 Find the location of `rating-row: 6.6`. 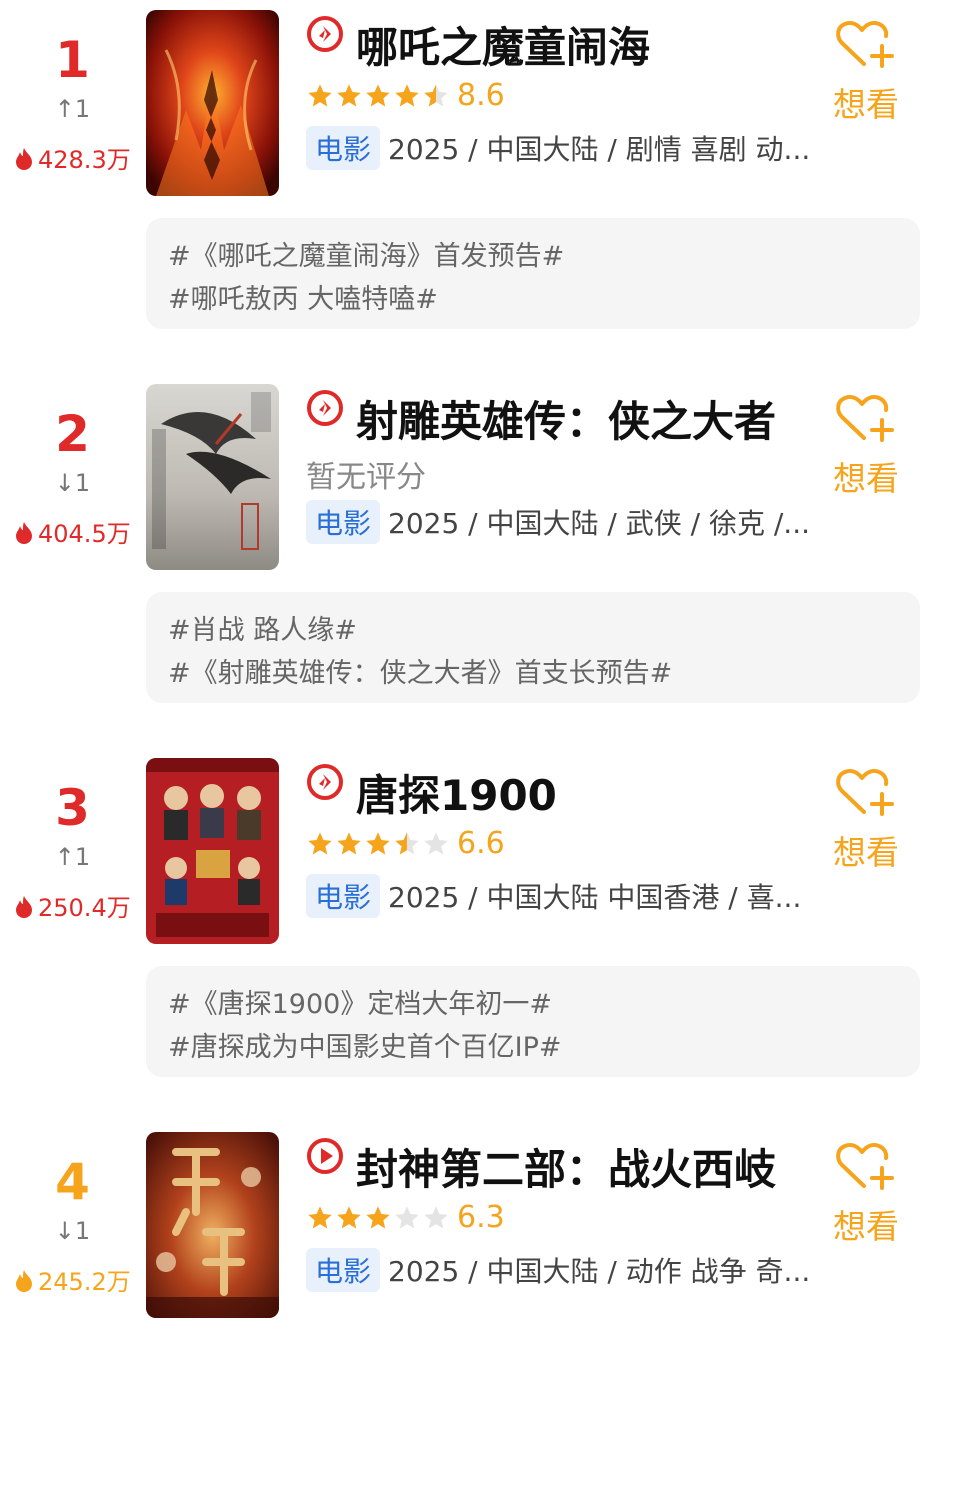

rating-row: 6.6 is located at coordinates (405, 846).